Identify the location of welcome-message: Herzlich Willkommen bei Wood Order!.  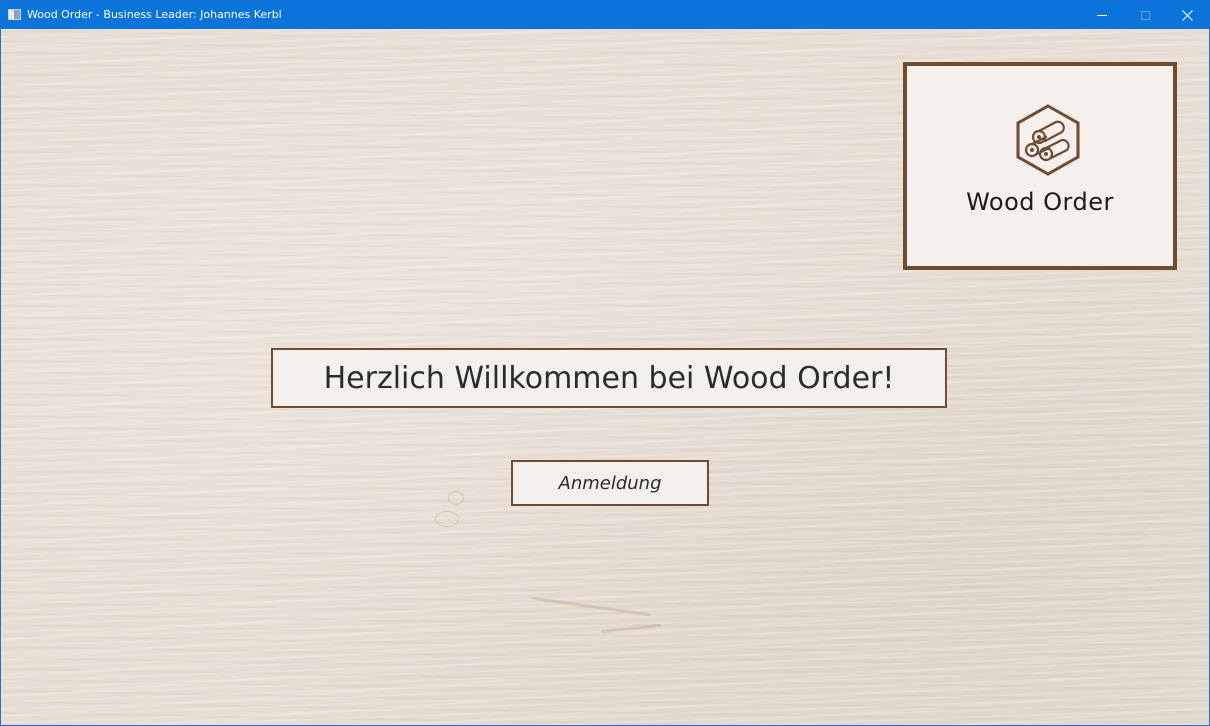
(609, 378).